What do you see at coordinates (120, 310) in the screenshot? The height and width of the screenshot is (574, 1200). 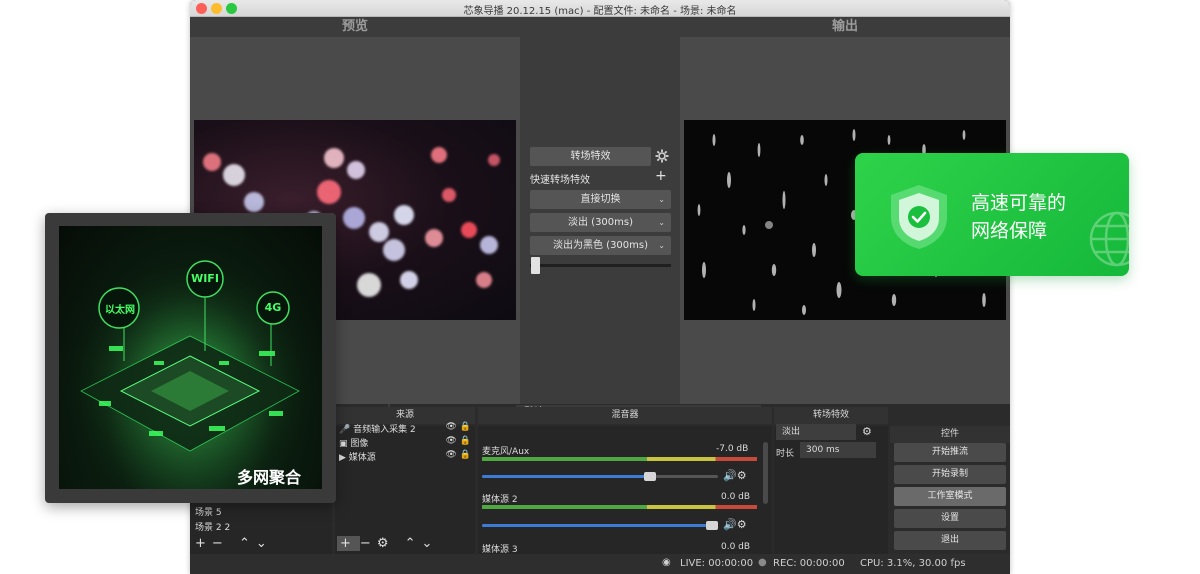 I see `ethernet-label: 以太网` at bounding box center [120, 310].